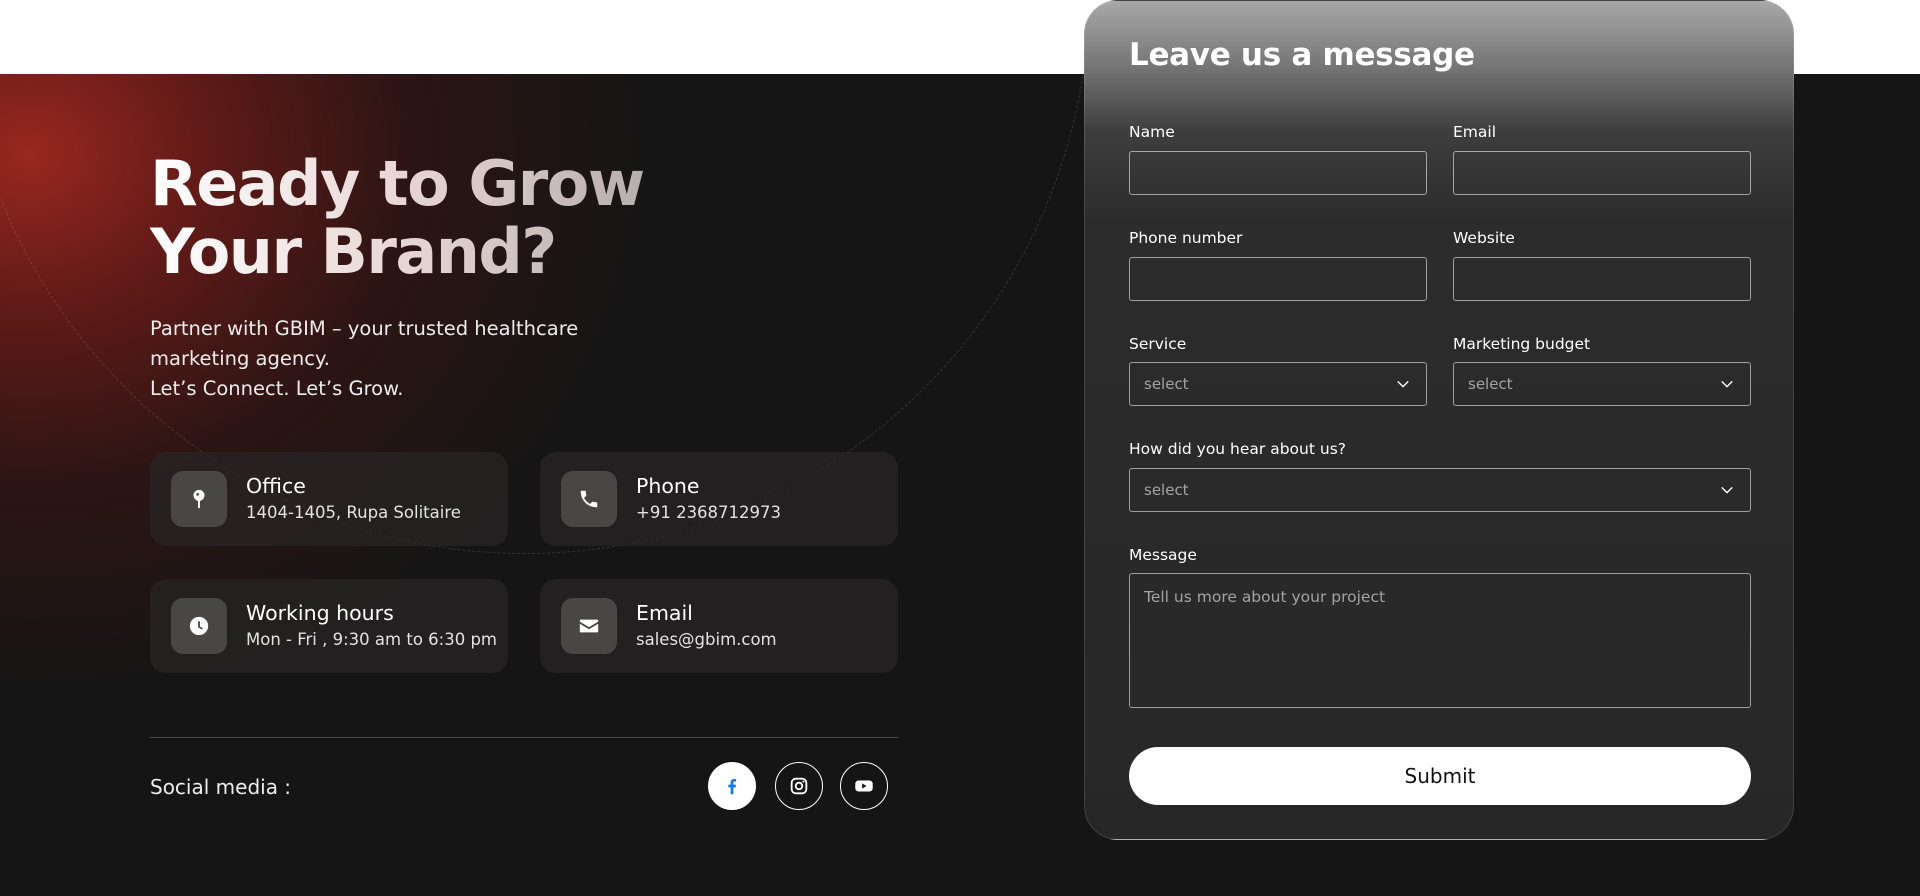  Describe the element at coordinates (372, 639) in the screenshot. I see `contact-card-detail: Mon - Fri , 9:30 am to 6:30 pm` at that location.